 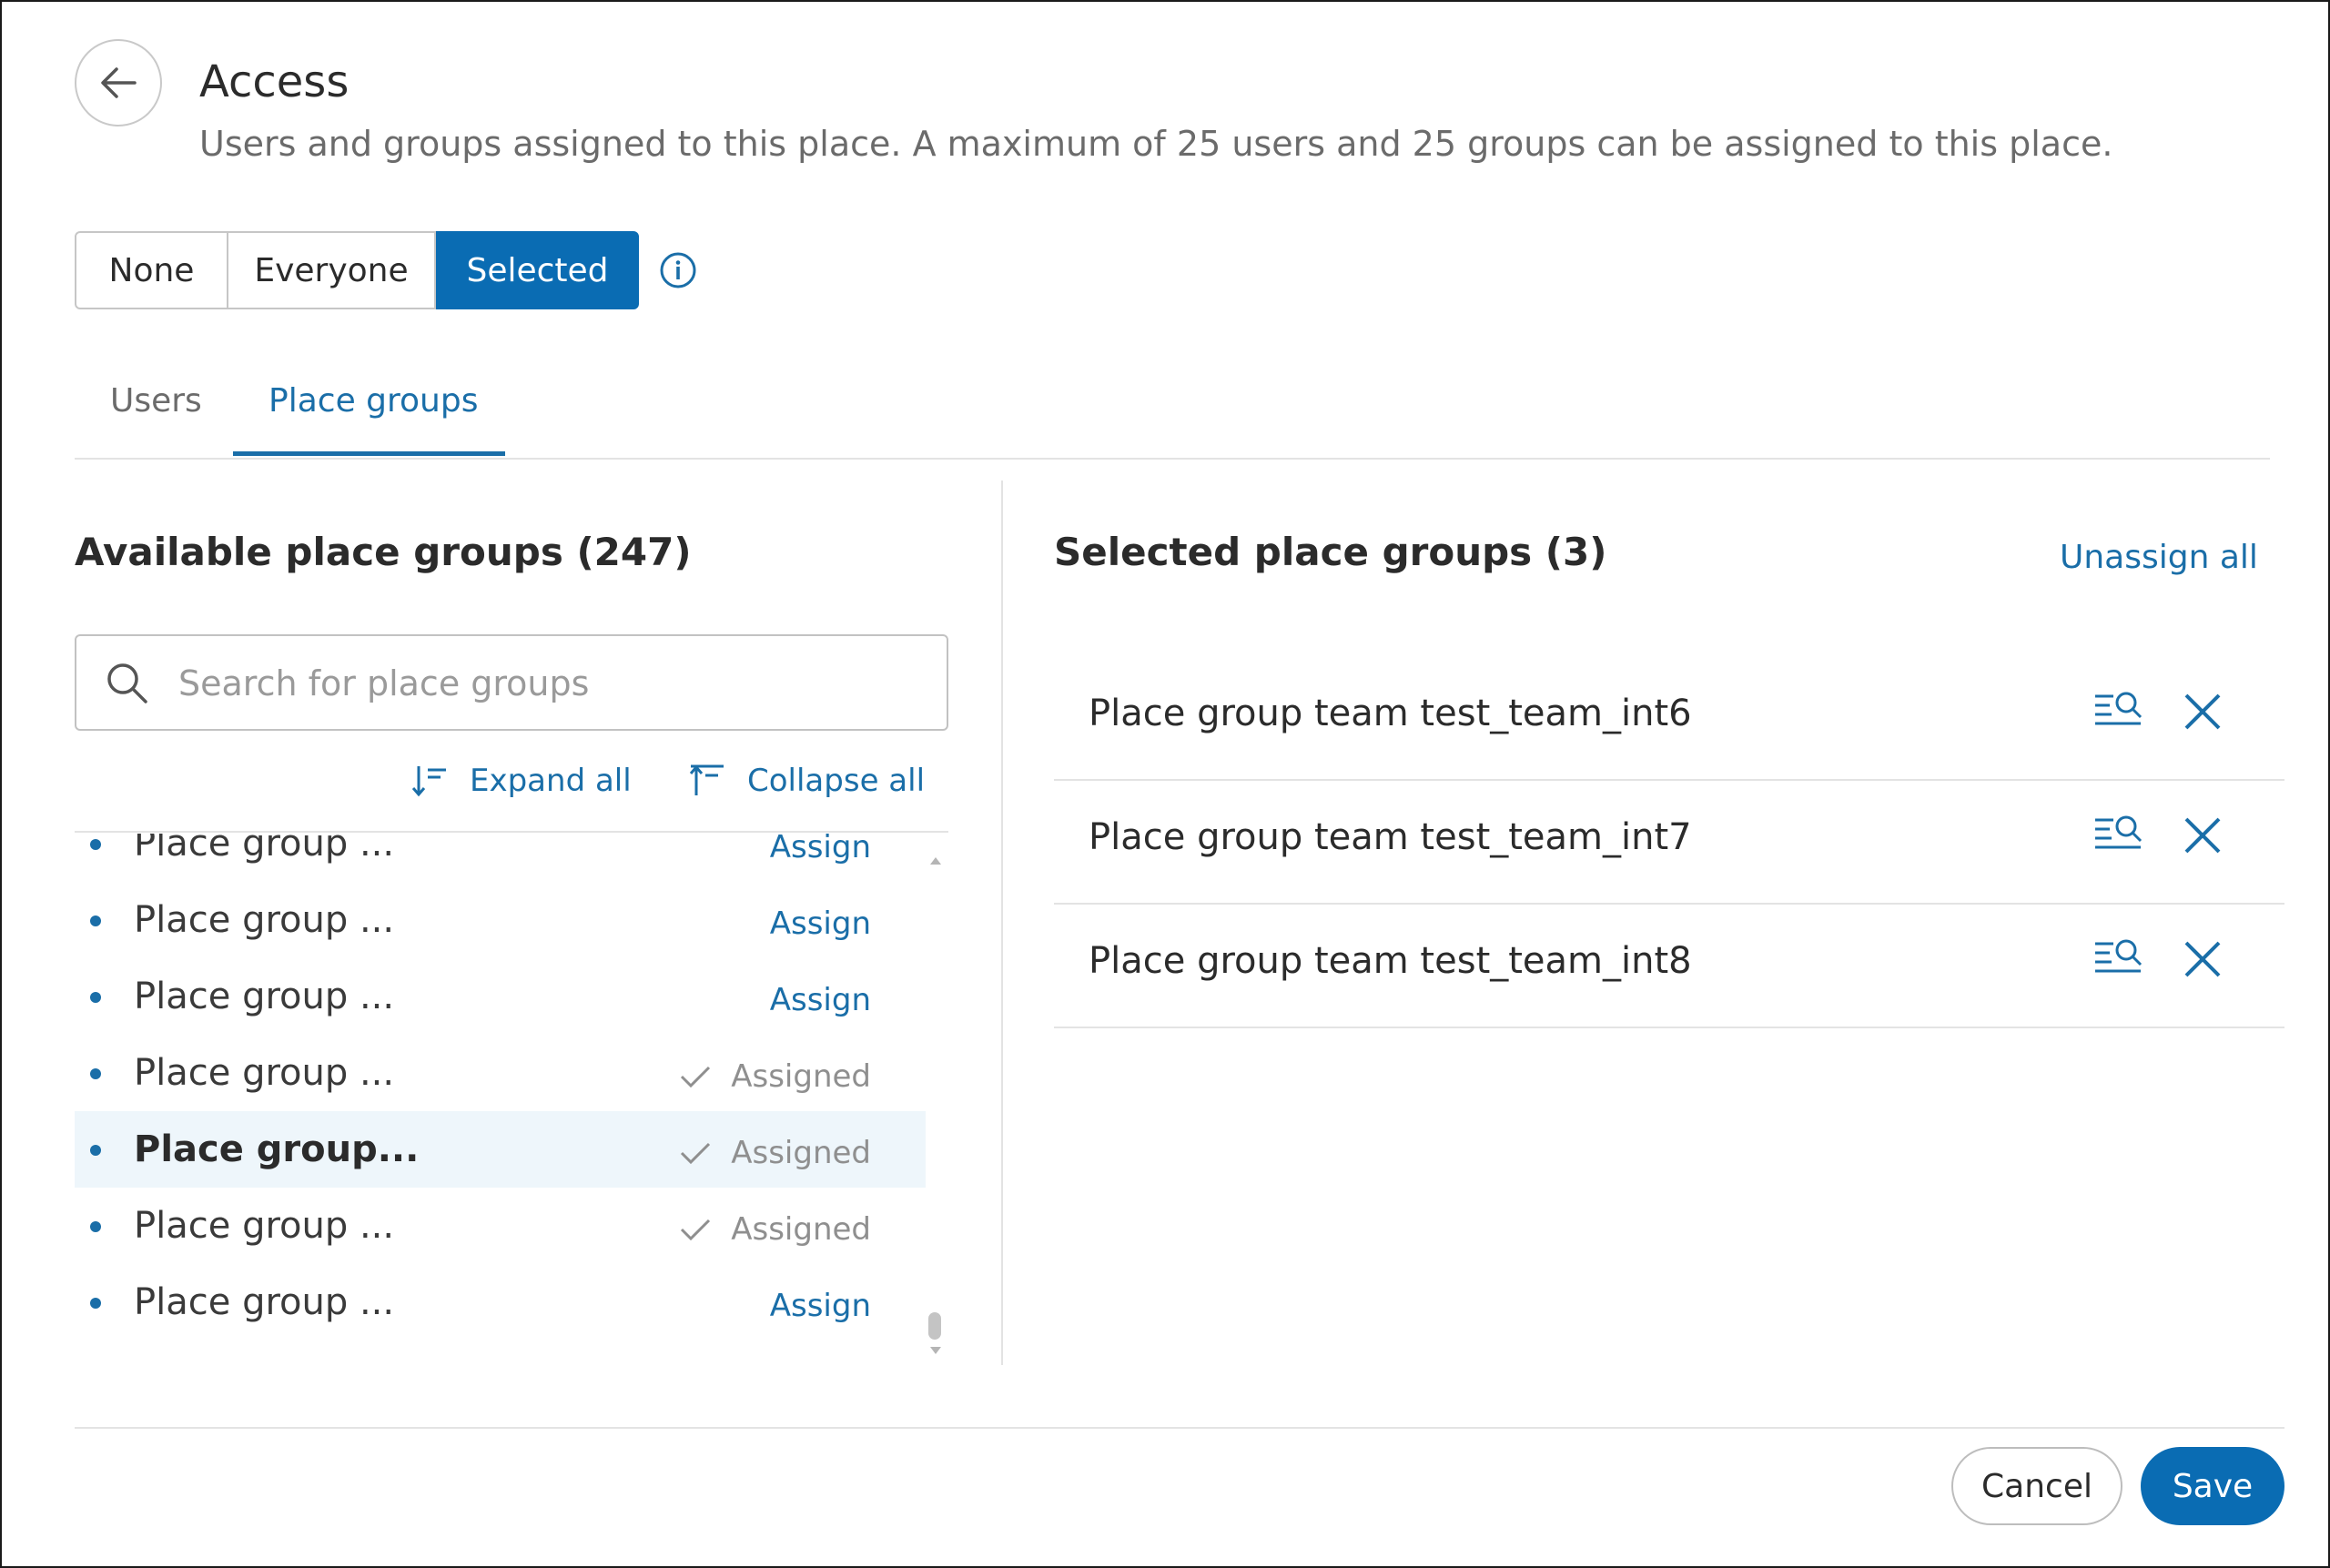 I want to click on collapse-all-button: Collapse all, so click(x=807, y=781).